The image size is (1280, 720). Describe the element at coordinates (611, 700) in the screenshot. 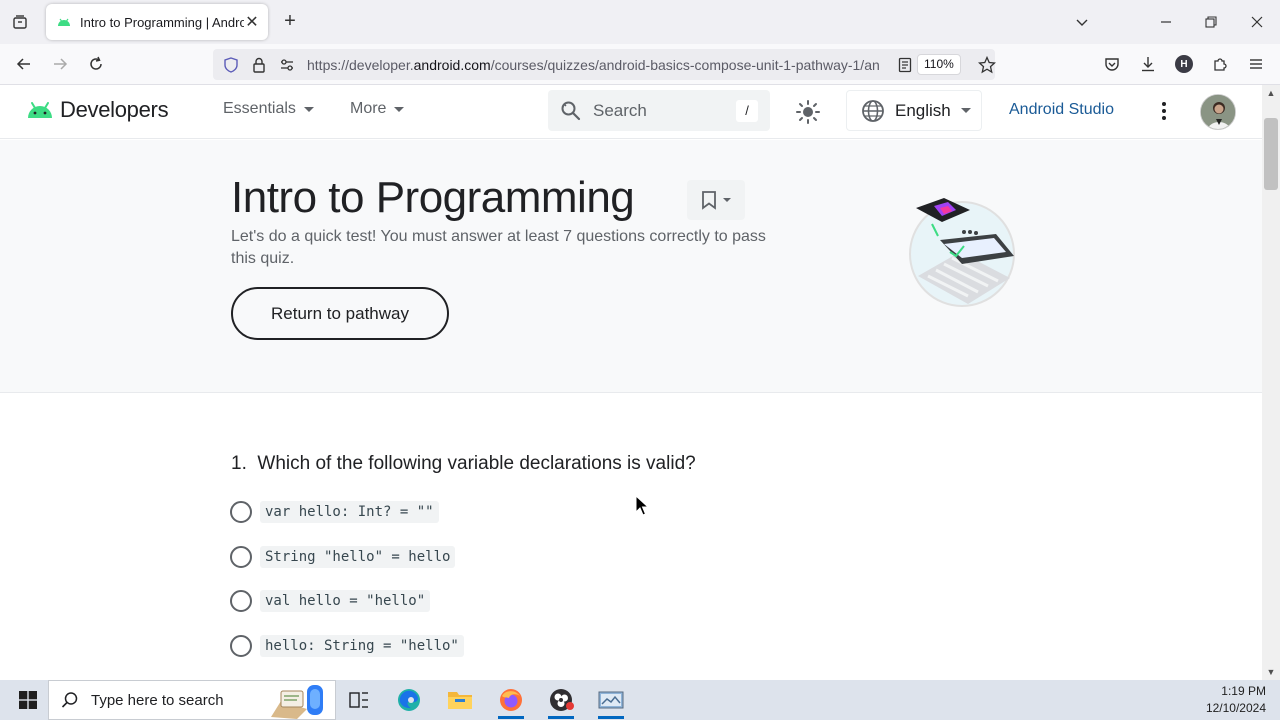

I see `photos-app-icon` at that location.